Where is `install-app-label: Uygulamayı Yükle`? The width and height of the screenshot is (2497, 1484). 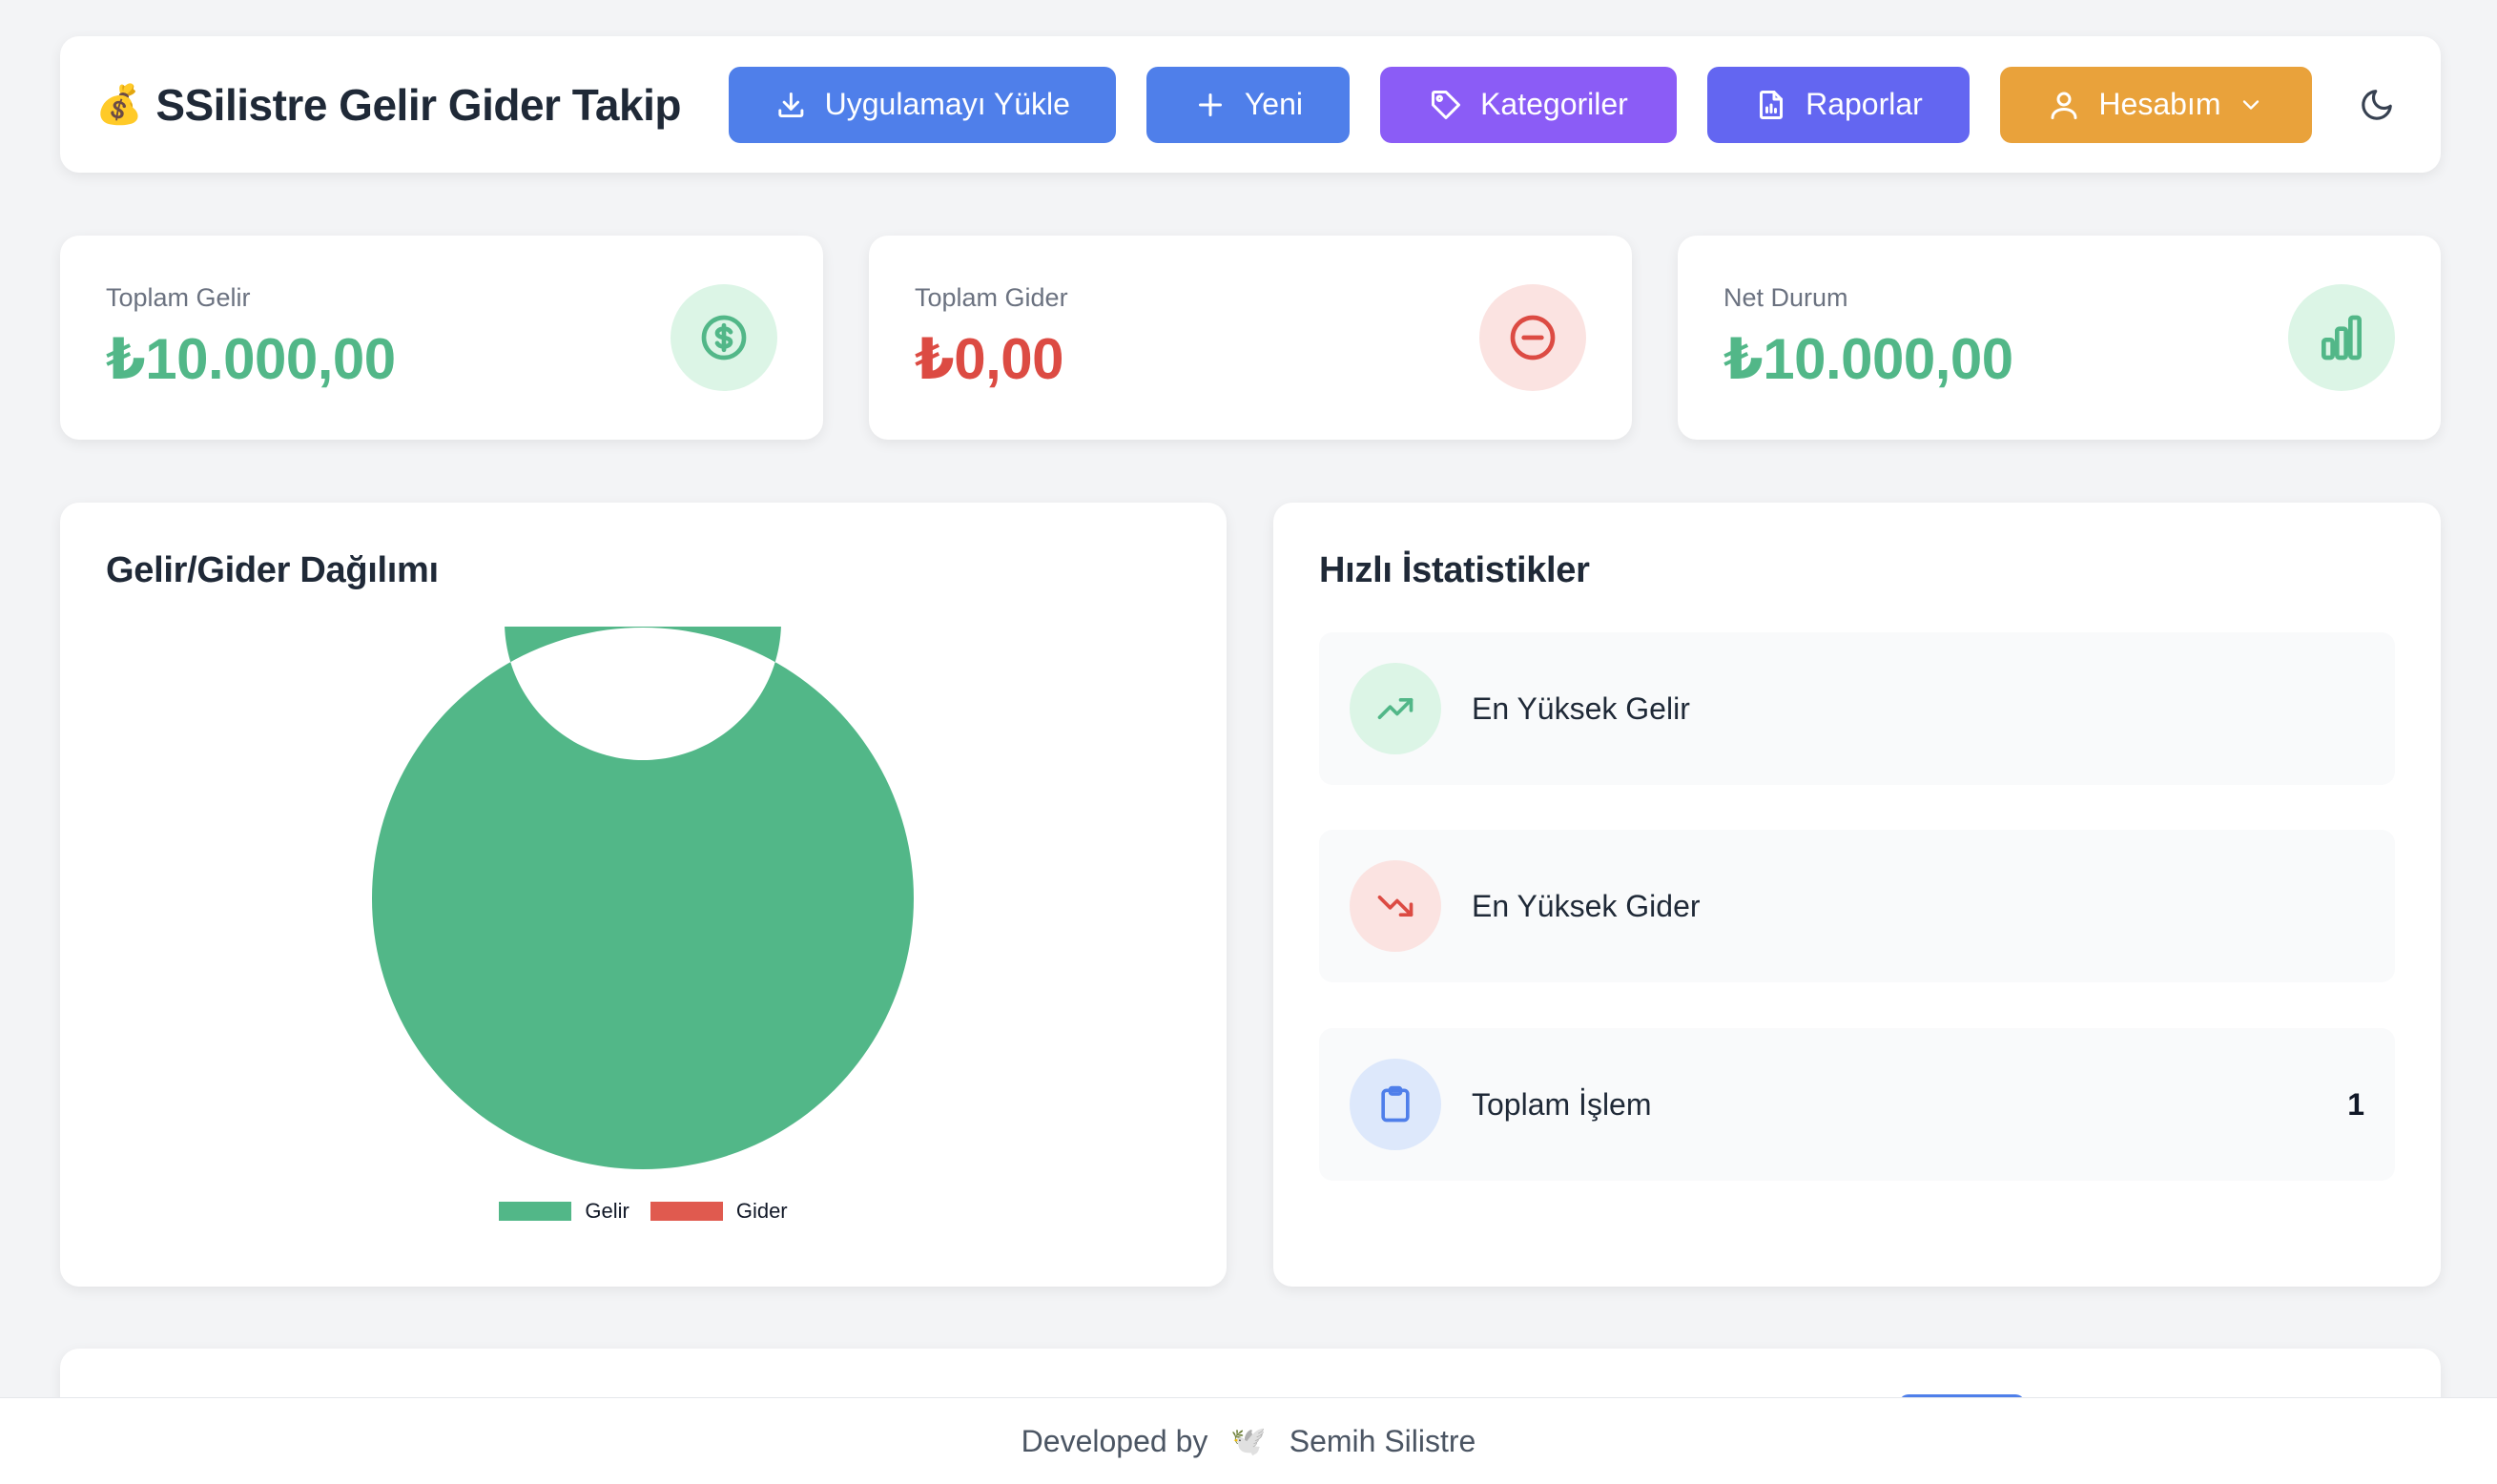 install-app-label: Uygulamayı Yükle is located at coordinates (947, 104).